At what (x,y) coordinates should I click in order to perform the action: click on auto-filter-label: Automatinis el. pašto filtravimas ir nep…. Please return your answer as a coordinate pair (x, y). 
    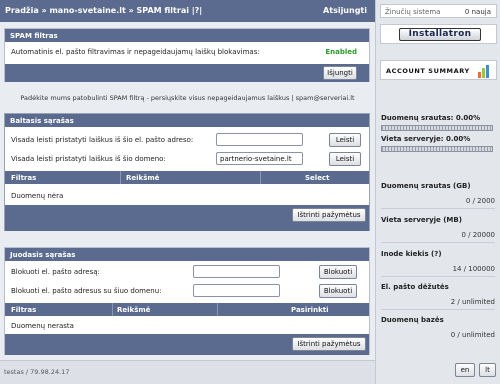
    Looking at the image, I should click on (135, 52).